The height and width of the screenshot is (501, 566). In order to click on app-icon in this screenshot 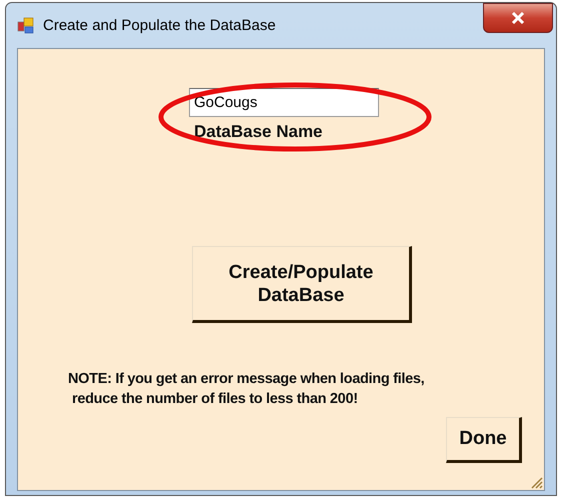, I will do `click(26, 25)`.